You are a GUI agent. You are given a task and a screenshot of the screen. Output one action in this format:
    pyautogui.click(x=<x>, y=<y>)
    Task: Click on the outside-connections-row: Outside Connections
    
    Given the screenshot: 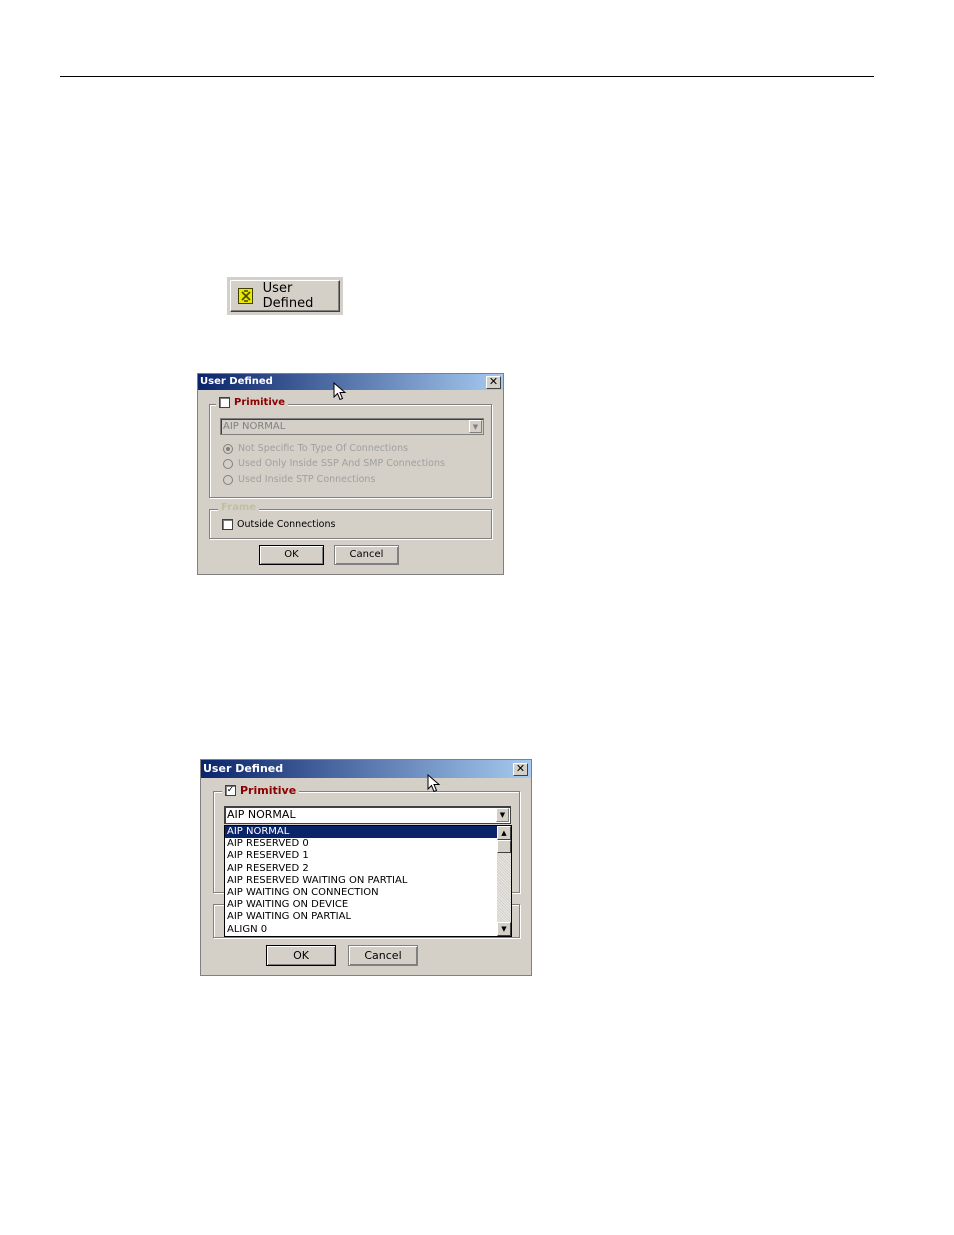 What is the action you would take?
    pyautogui.click(x=278, y=524)
    